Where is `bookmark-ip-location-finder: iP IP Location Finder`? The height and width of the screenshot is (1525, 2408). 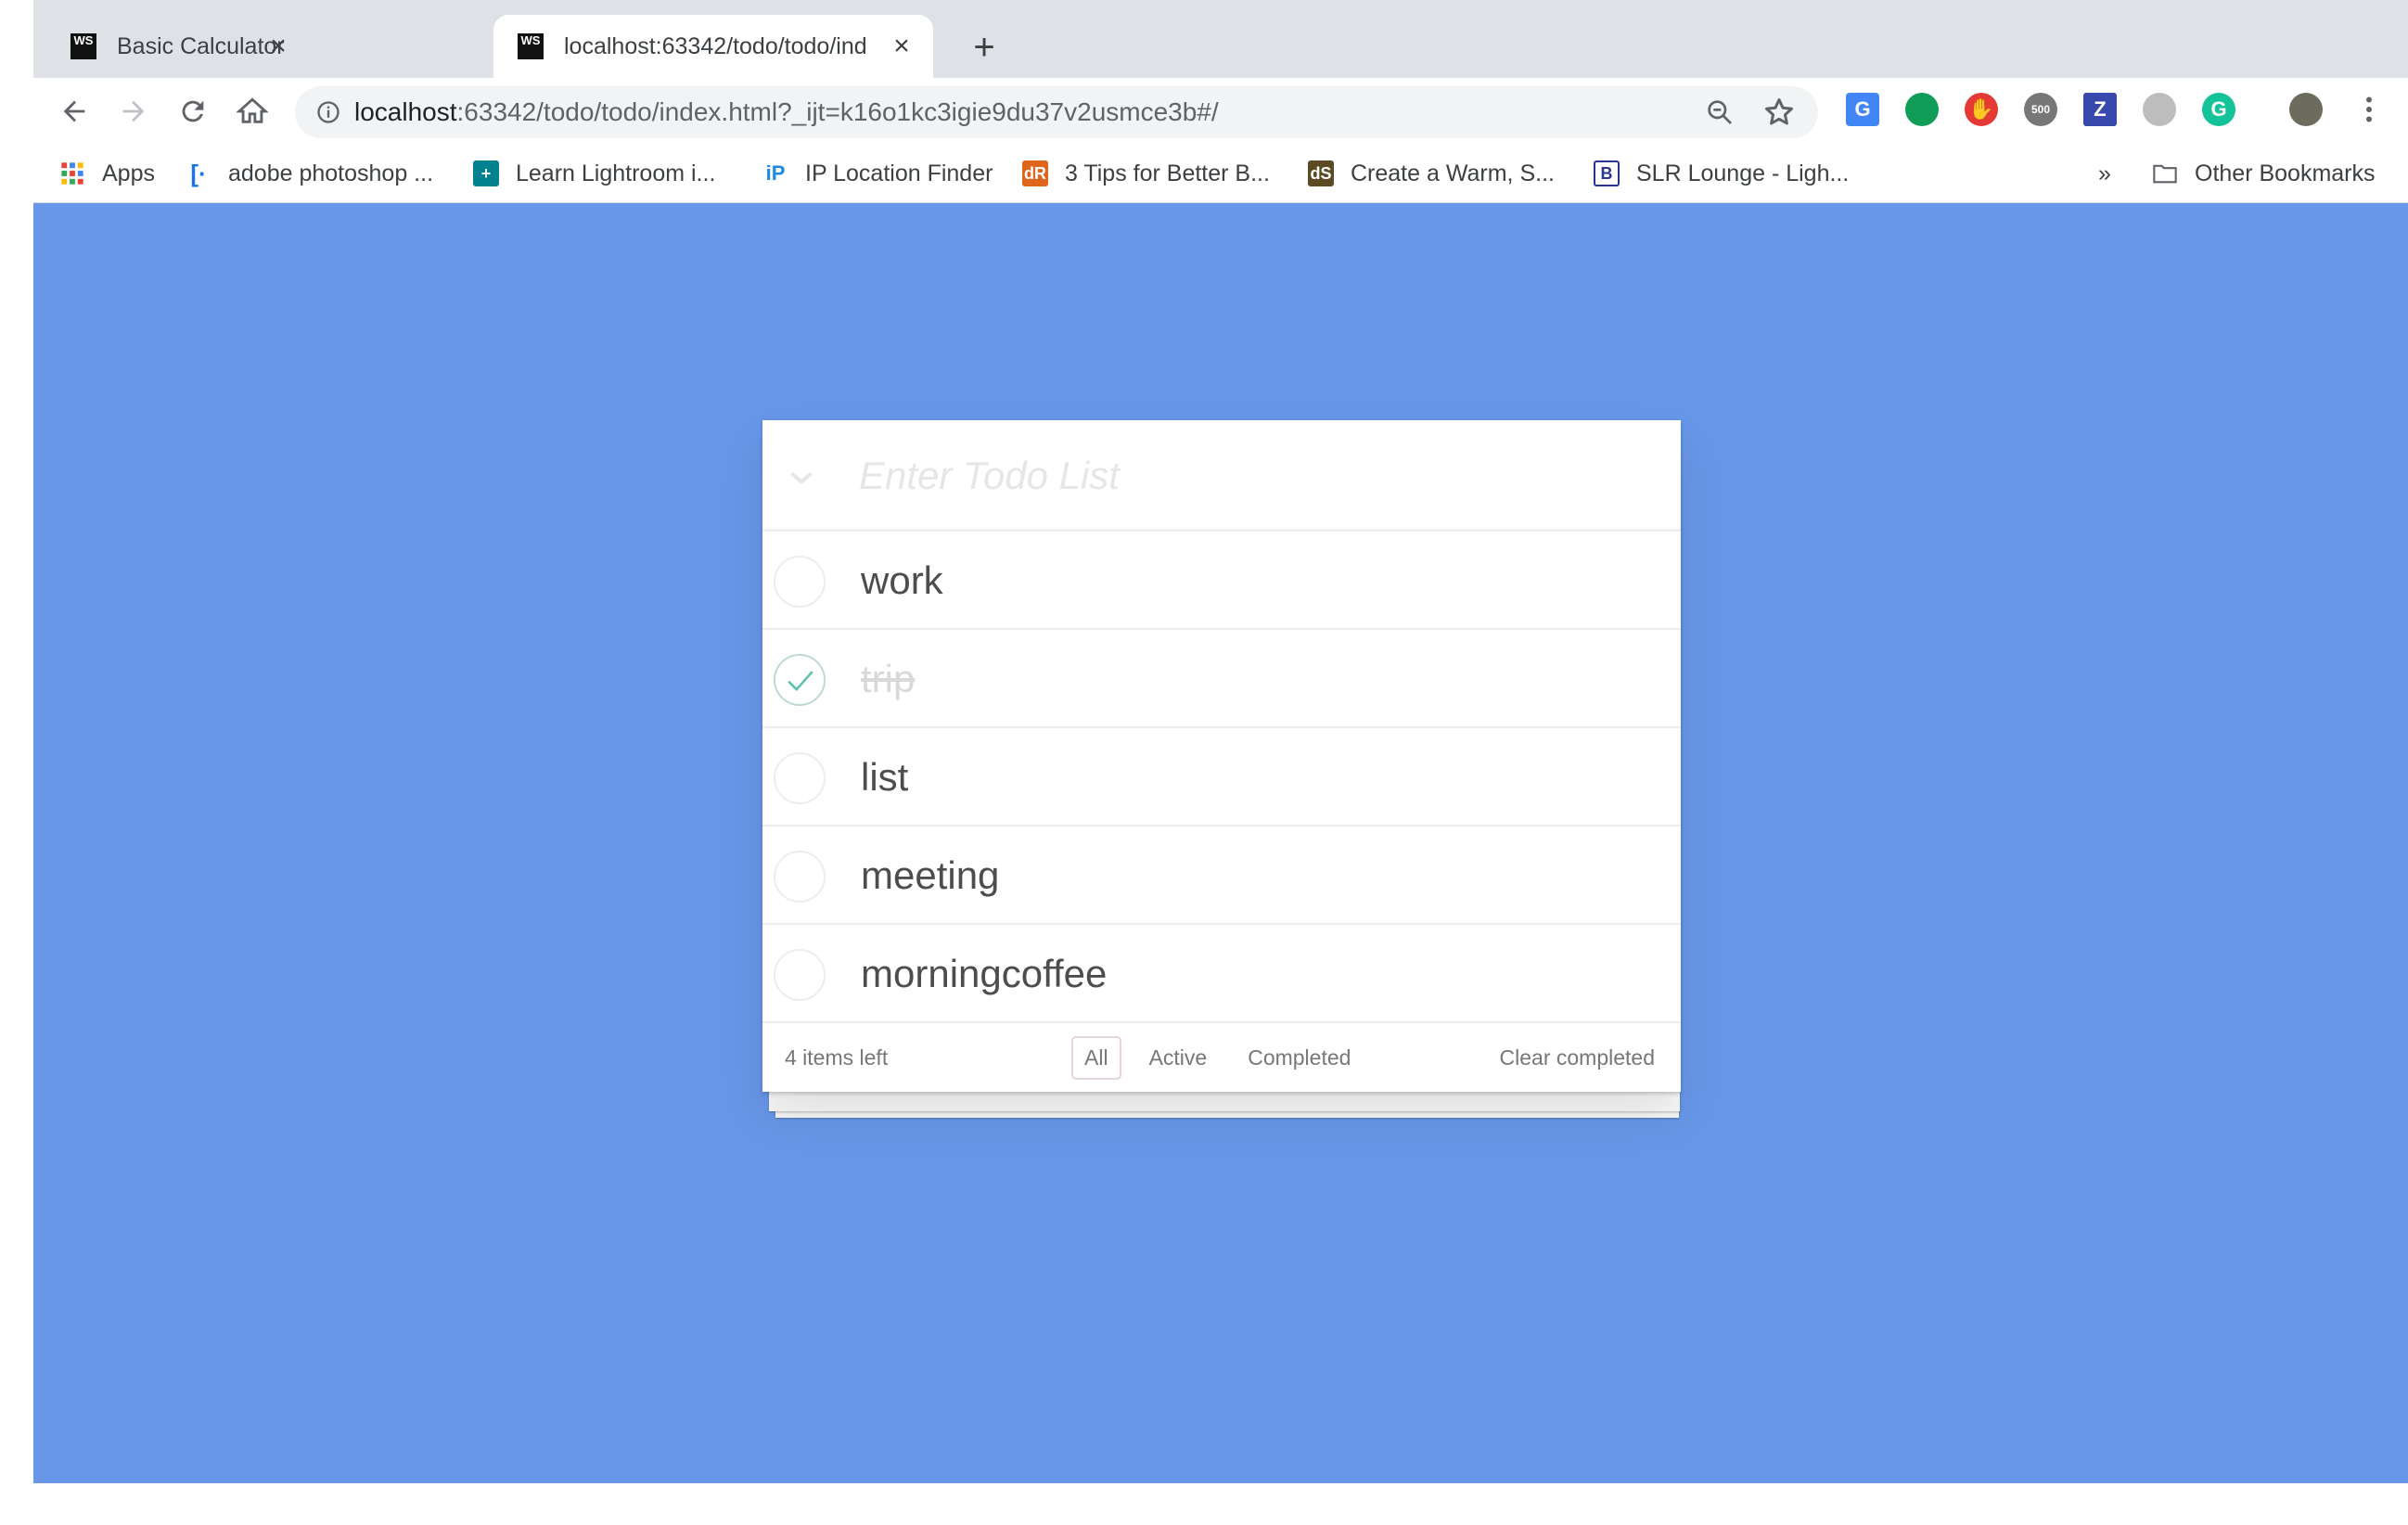
bookmark-ip-location-finder: iP IP Location Finder is located at coordinates (877, 174).